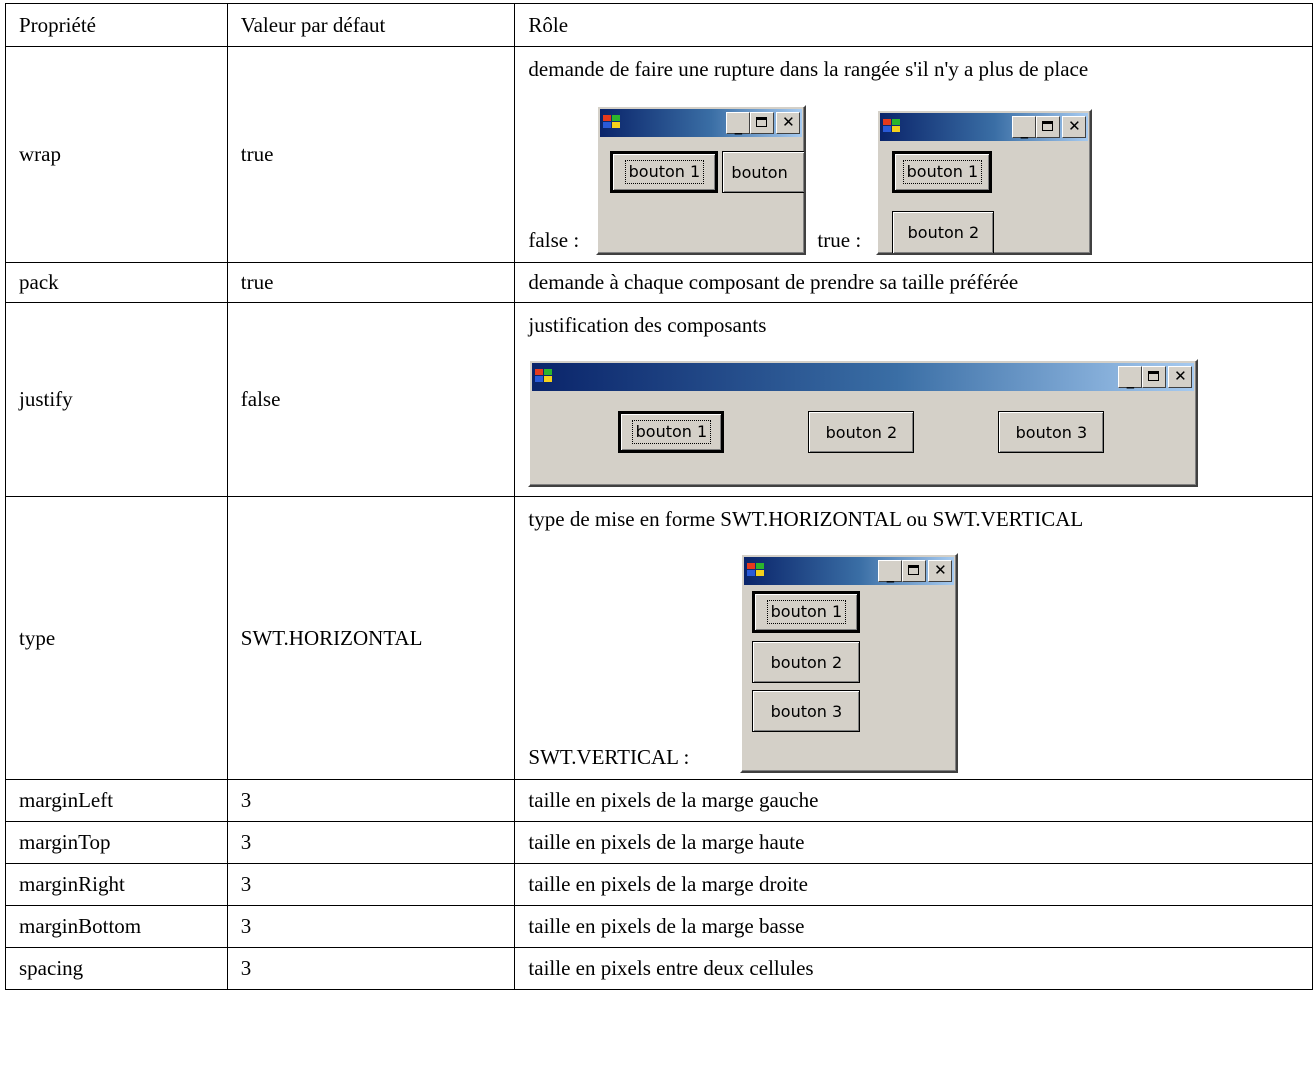 Image resolution: width=1313 pixels, height=1090 pixels. I want to click on header-property: Propriété, so click(116, 25).